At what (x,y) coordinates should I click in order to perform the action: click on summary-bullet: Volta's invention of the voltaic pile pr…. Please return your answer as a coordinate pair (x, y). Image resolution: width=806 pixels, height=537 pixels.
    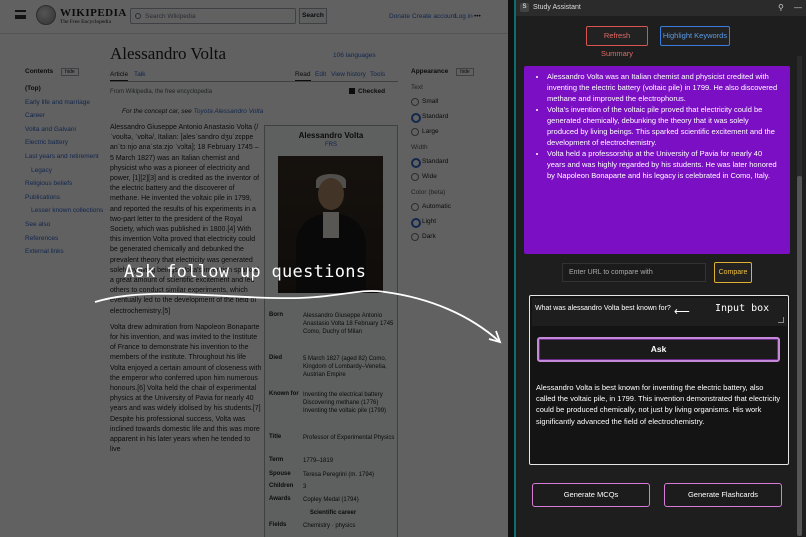
    Looking at the image, I should click on (663, 126).